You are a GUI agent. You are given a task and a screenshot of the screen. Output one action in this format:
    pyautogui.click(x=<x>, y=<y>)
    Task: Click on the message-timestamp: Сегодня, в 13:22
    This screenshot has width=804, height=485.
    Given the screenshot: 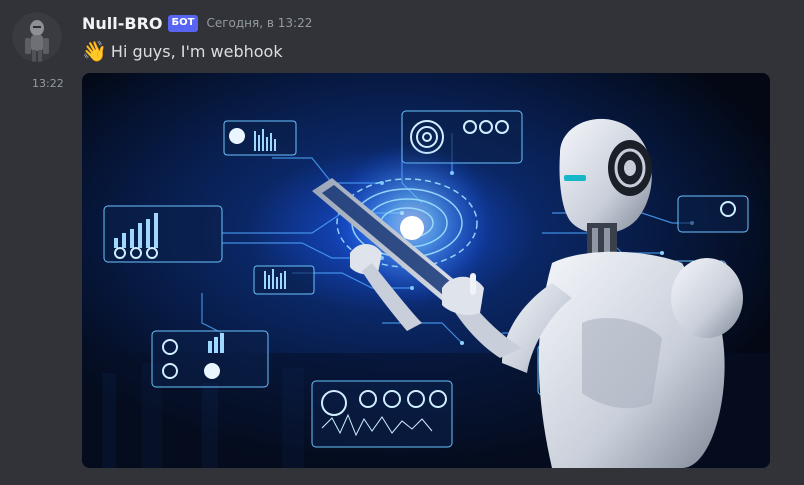 What is the action you would take?
    pyautogui.click(x=259, y=23)
    